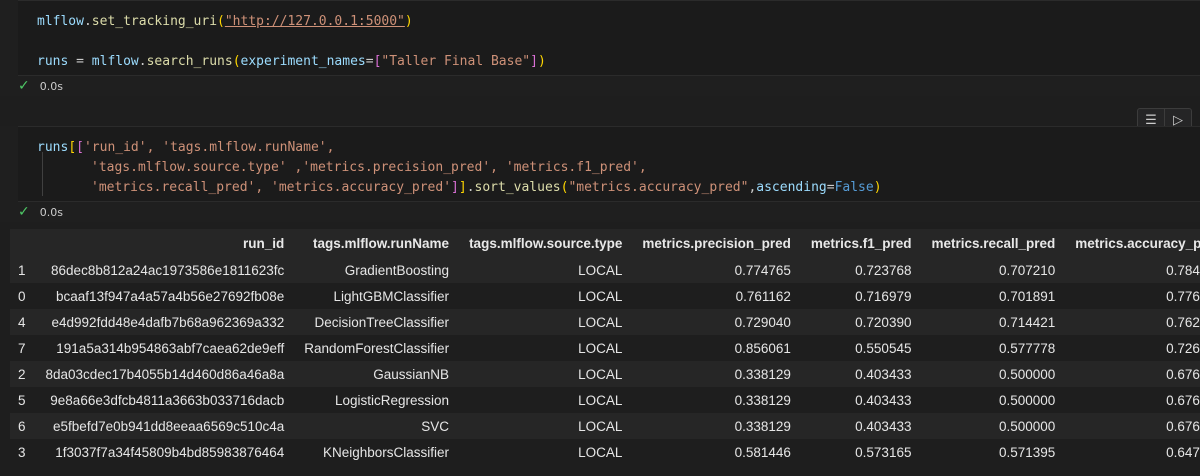 This screenshot has width=1200, height=476. Describe the element at coordinates (165, 452) in the screenshot. I see `table-cell: 1f3037f7a34f45809b4bd85983876464` at that location.